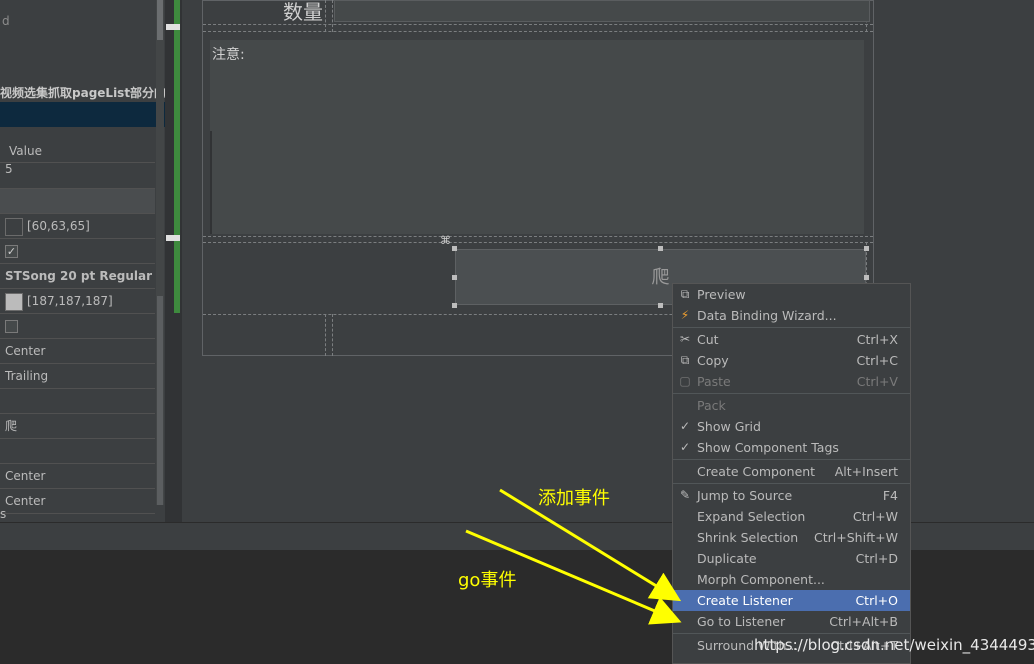 The height and width of the screenshot is (664, 1034). I want to click on watermark-text: https://blog.csdn.net/weixin_43444930, so click(894, 645).